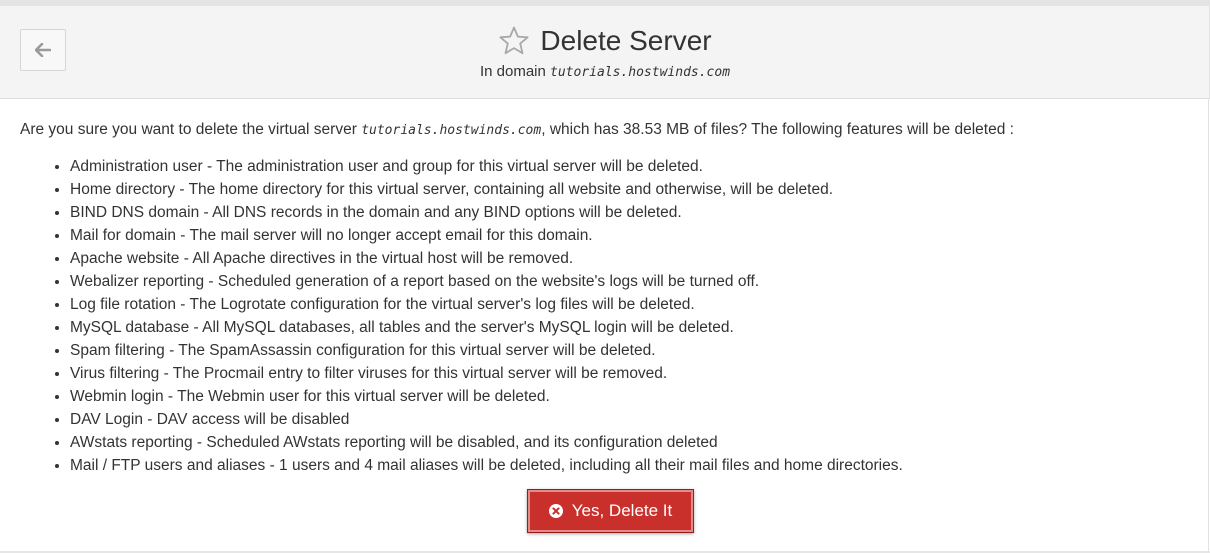 Image resolution: width=1210 pixels, height=553 pixels. Describe the element at coordinates (515, 71) in the screenshot. I see `subtitle-prefix: In domain` at that location.